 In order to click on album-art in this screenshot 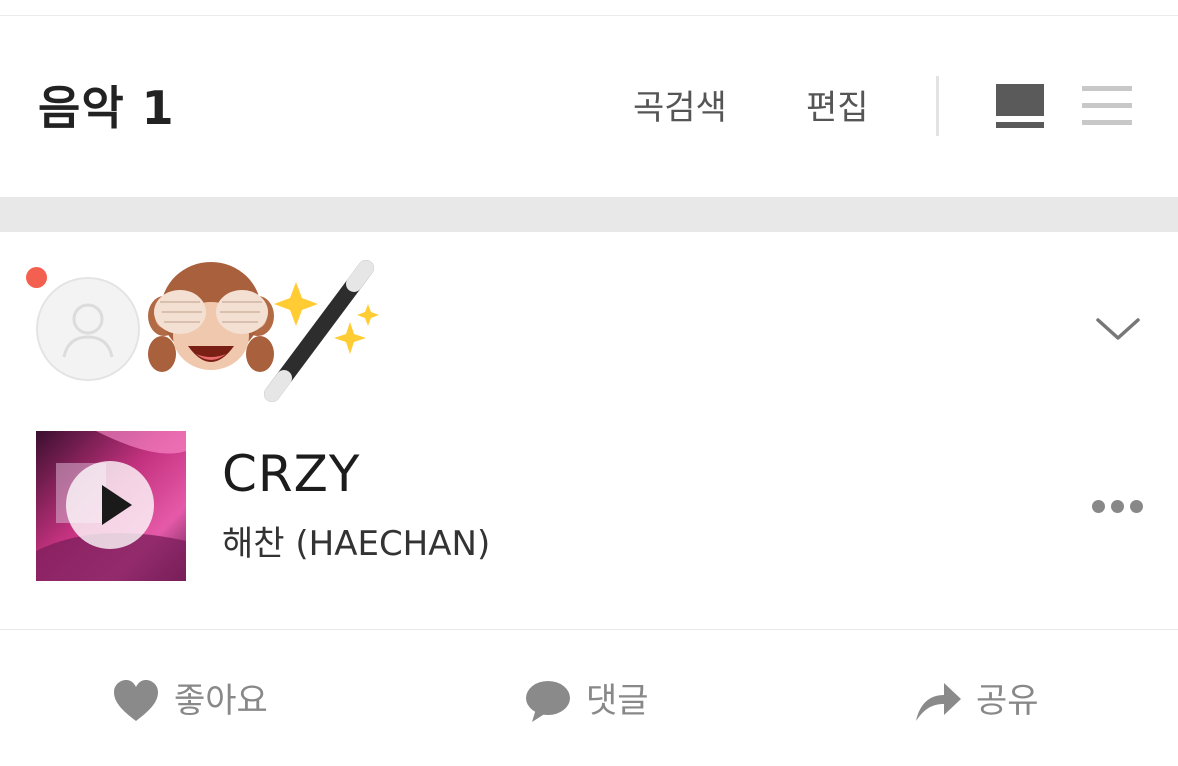, I will do `click(111, 506)`.